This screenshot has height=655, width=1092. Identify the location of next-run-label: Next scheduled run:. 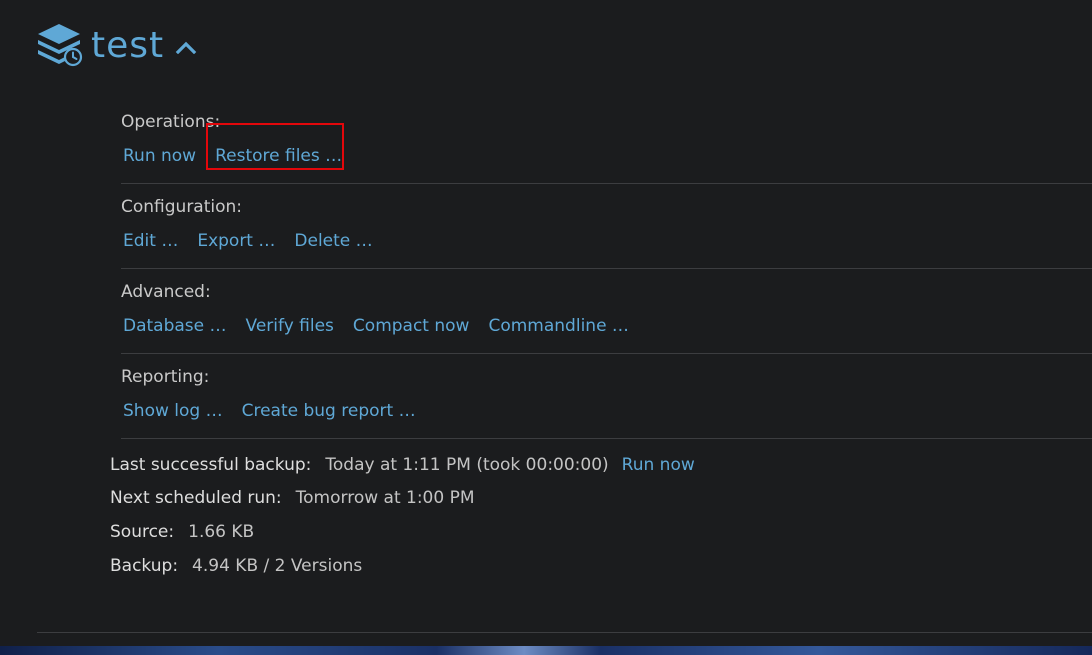
(196, 498).